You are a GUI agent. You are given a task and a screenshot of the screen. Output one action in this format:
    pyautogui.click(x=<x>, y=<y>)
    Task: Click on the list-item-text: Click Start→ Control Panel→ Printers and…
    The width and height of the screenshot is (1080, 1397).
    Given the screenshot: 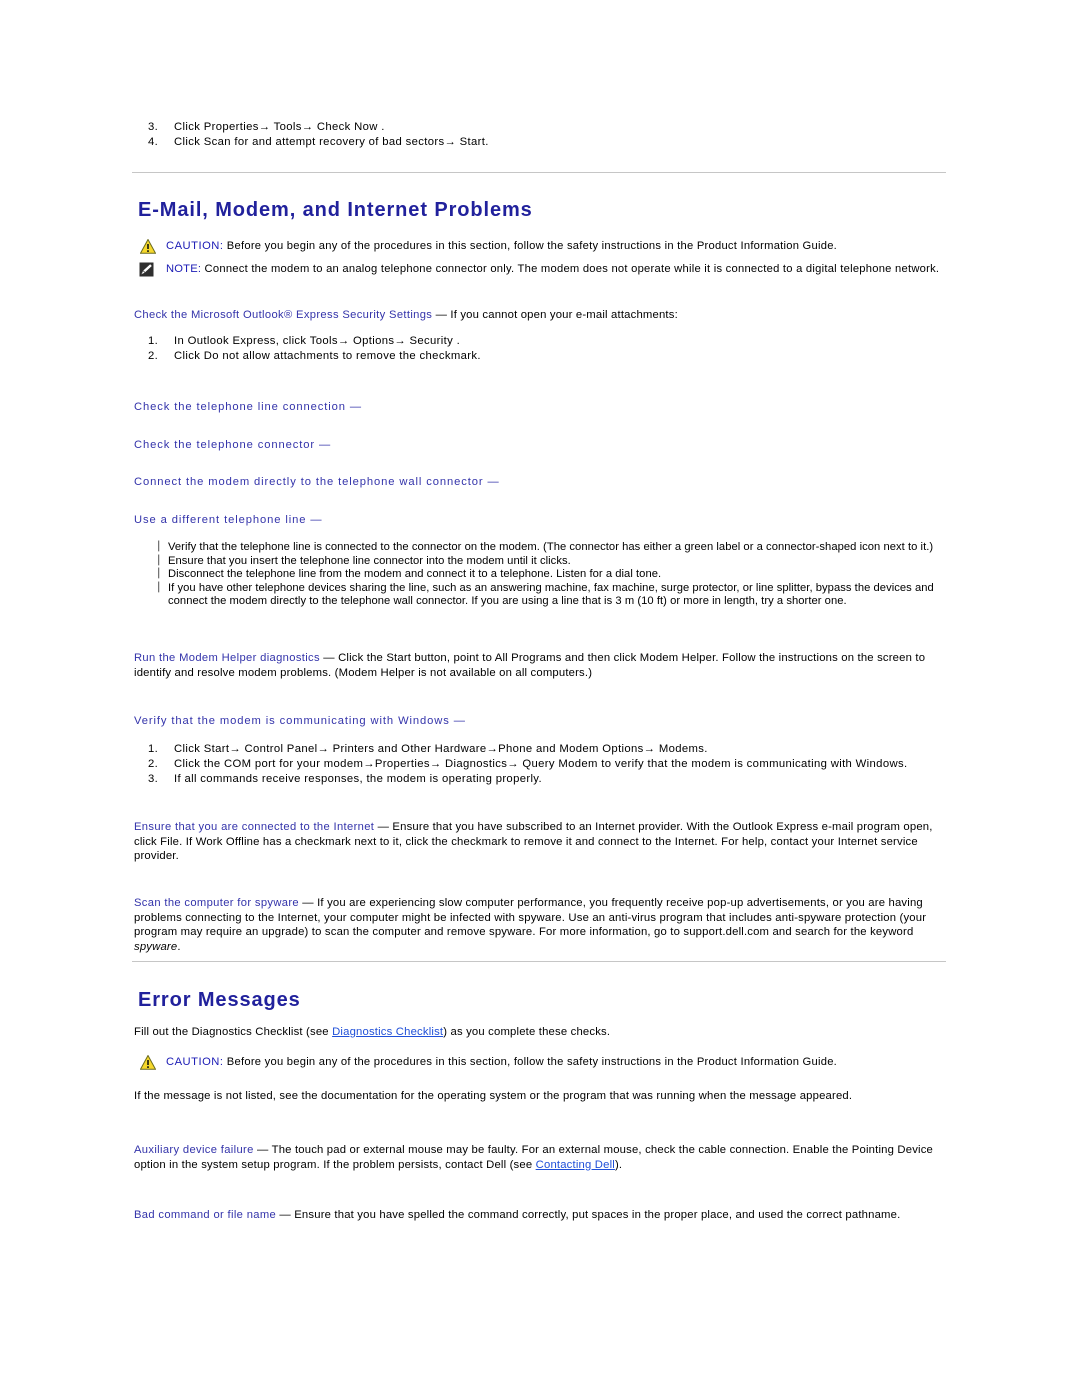 What is the action you would take?
    pyautogui.click(x=441, y=749)
    